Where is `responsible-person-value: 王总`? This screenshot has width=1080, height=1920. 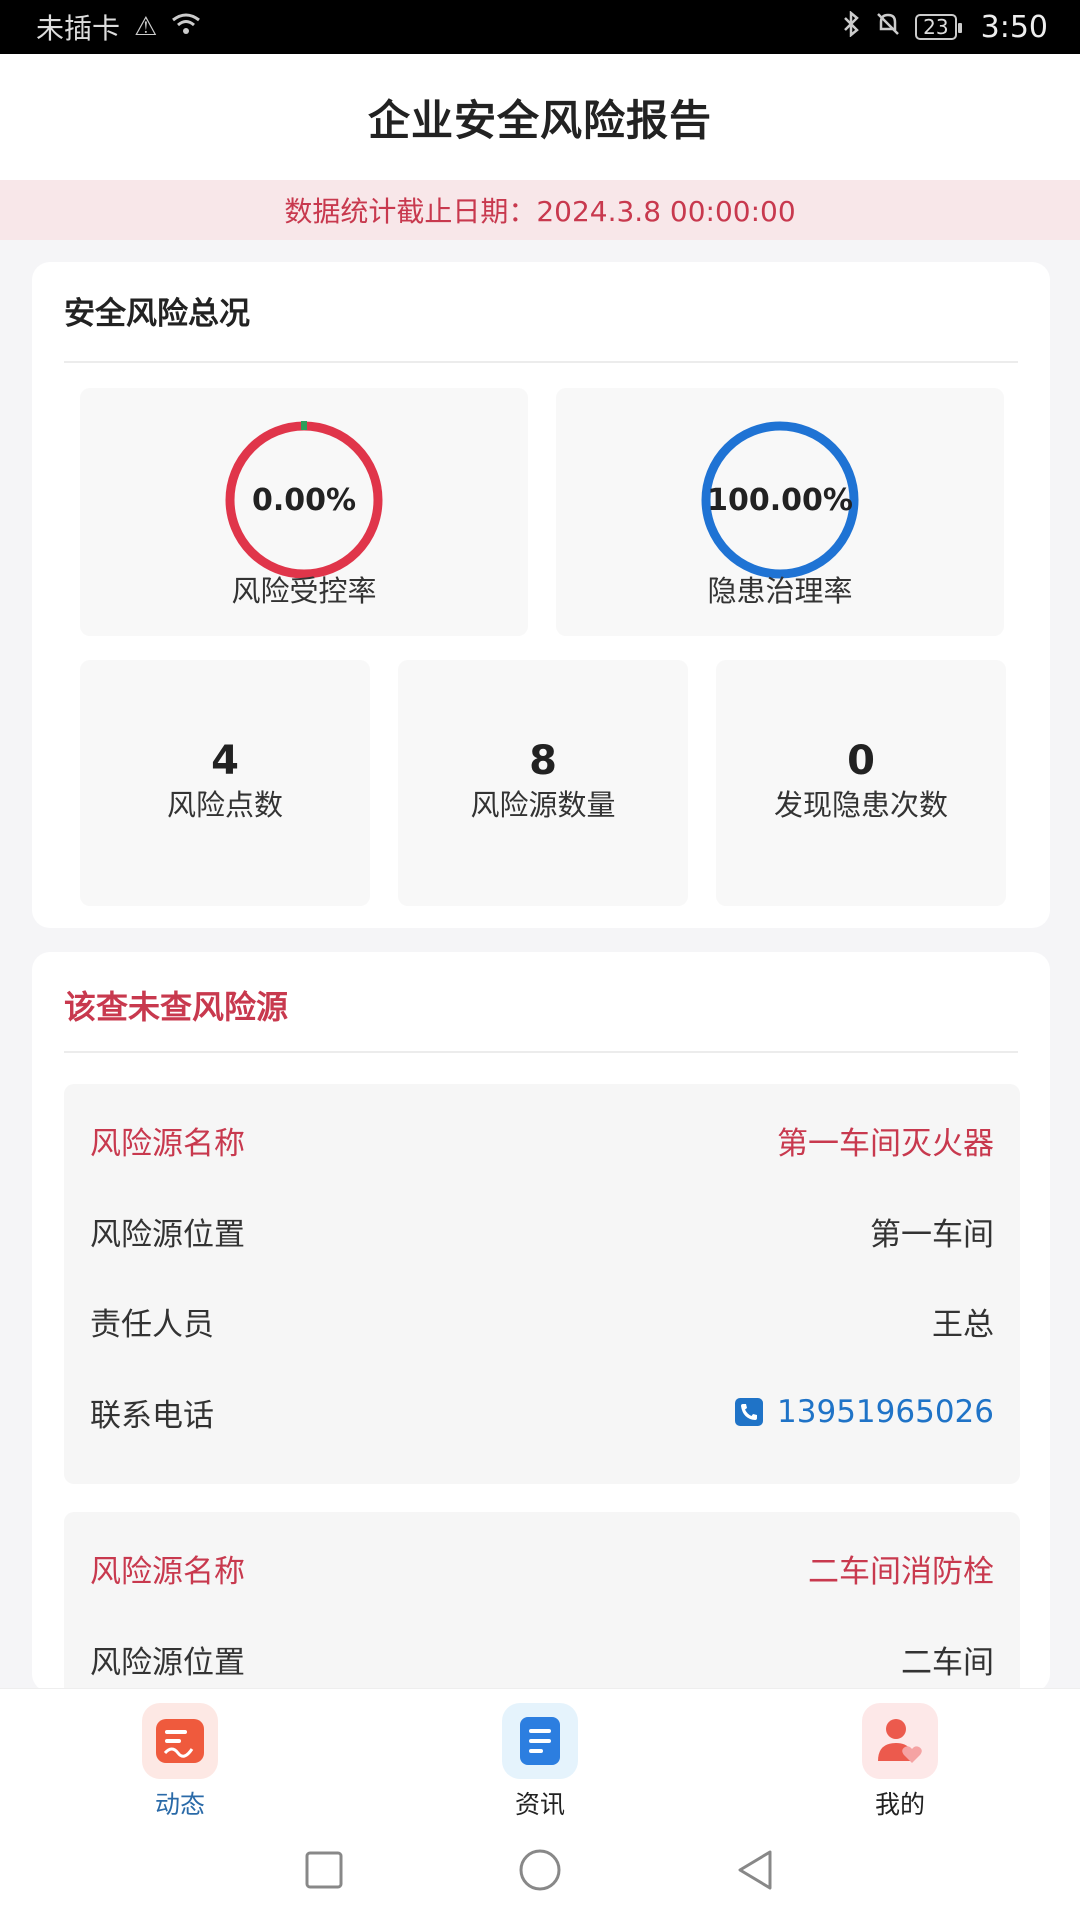 responsible-person-value: 王总 is located at coordinates (963, 1324).